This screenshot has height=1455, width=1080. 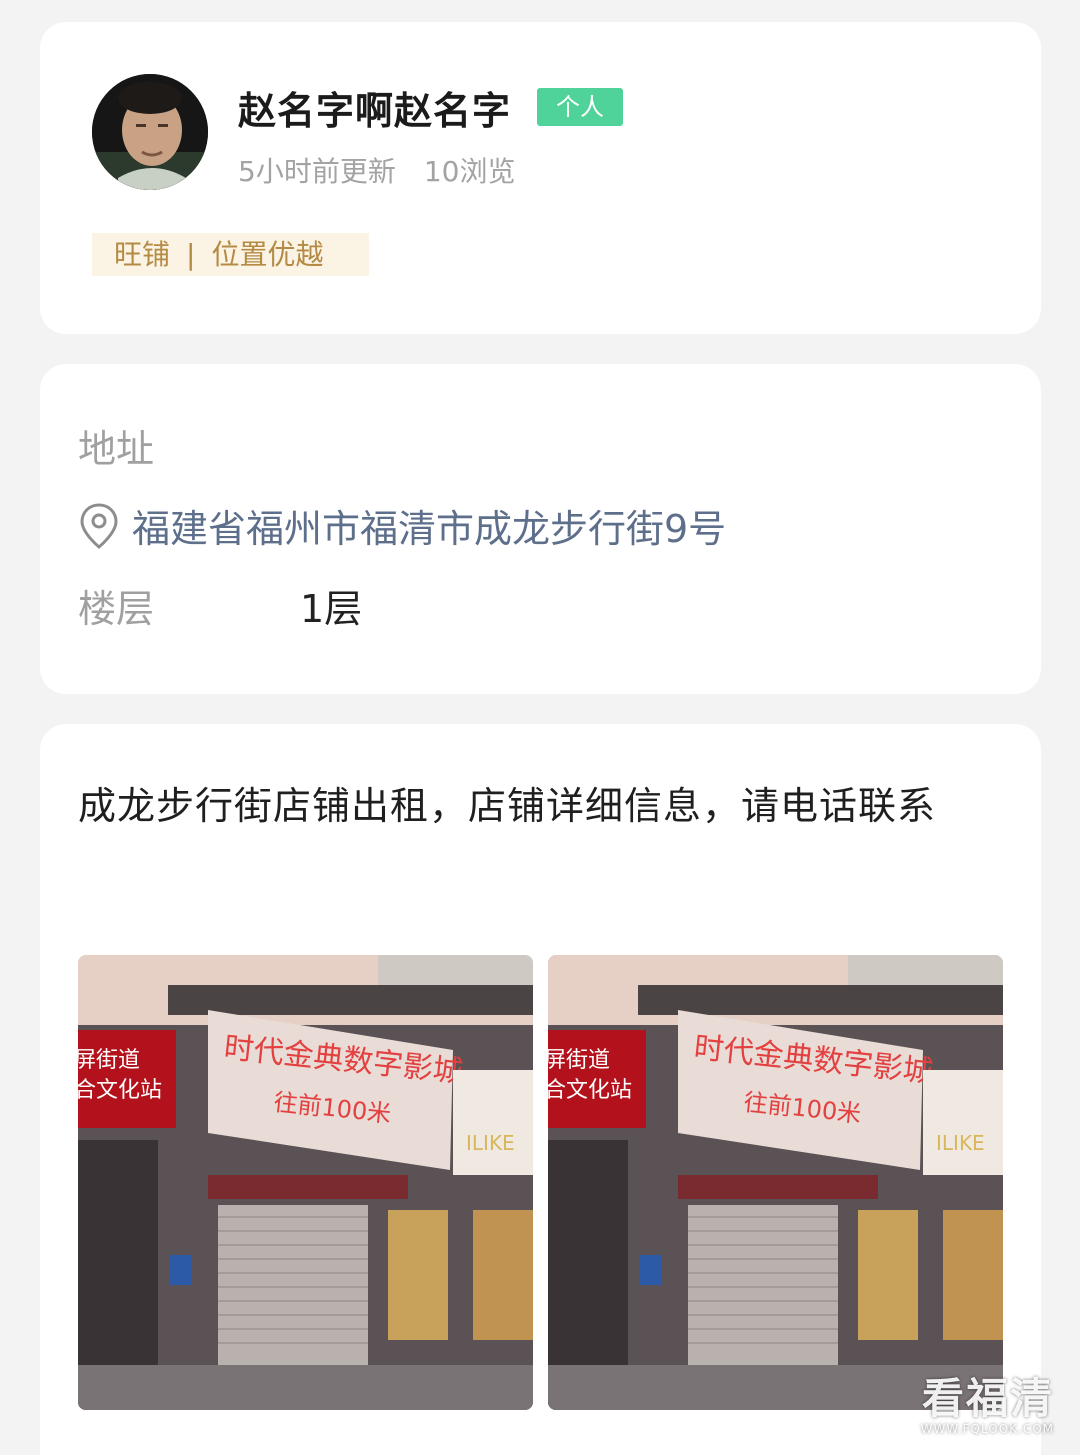 I want to click on floor-value: 1层, so click(x=331, y=609).